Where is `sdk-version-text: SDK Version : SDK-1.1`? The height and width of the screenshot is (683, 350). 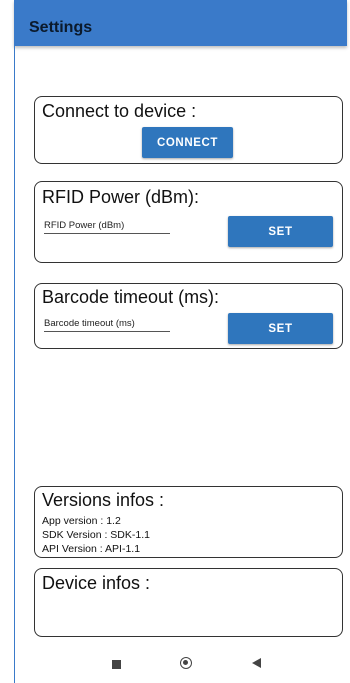 sdk-version-text: SDK Version : SDK-1.1 is located at coordinates (96, 535).